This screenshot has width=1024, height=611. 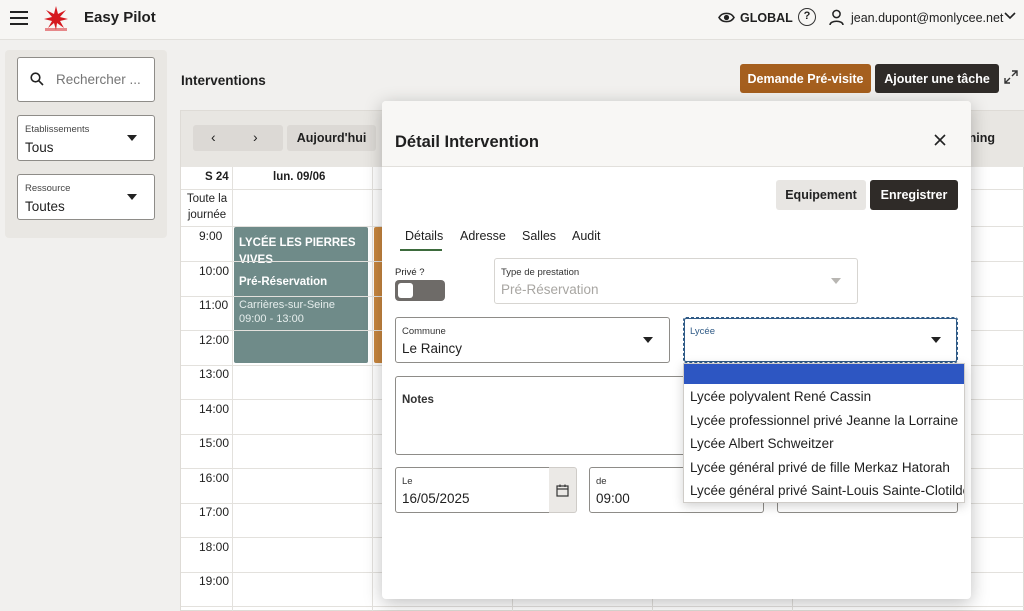 I want to click on scope-label: GLOBAL, so click(x=766, y=18).